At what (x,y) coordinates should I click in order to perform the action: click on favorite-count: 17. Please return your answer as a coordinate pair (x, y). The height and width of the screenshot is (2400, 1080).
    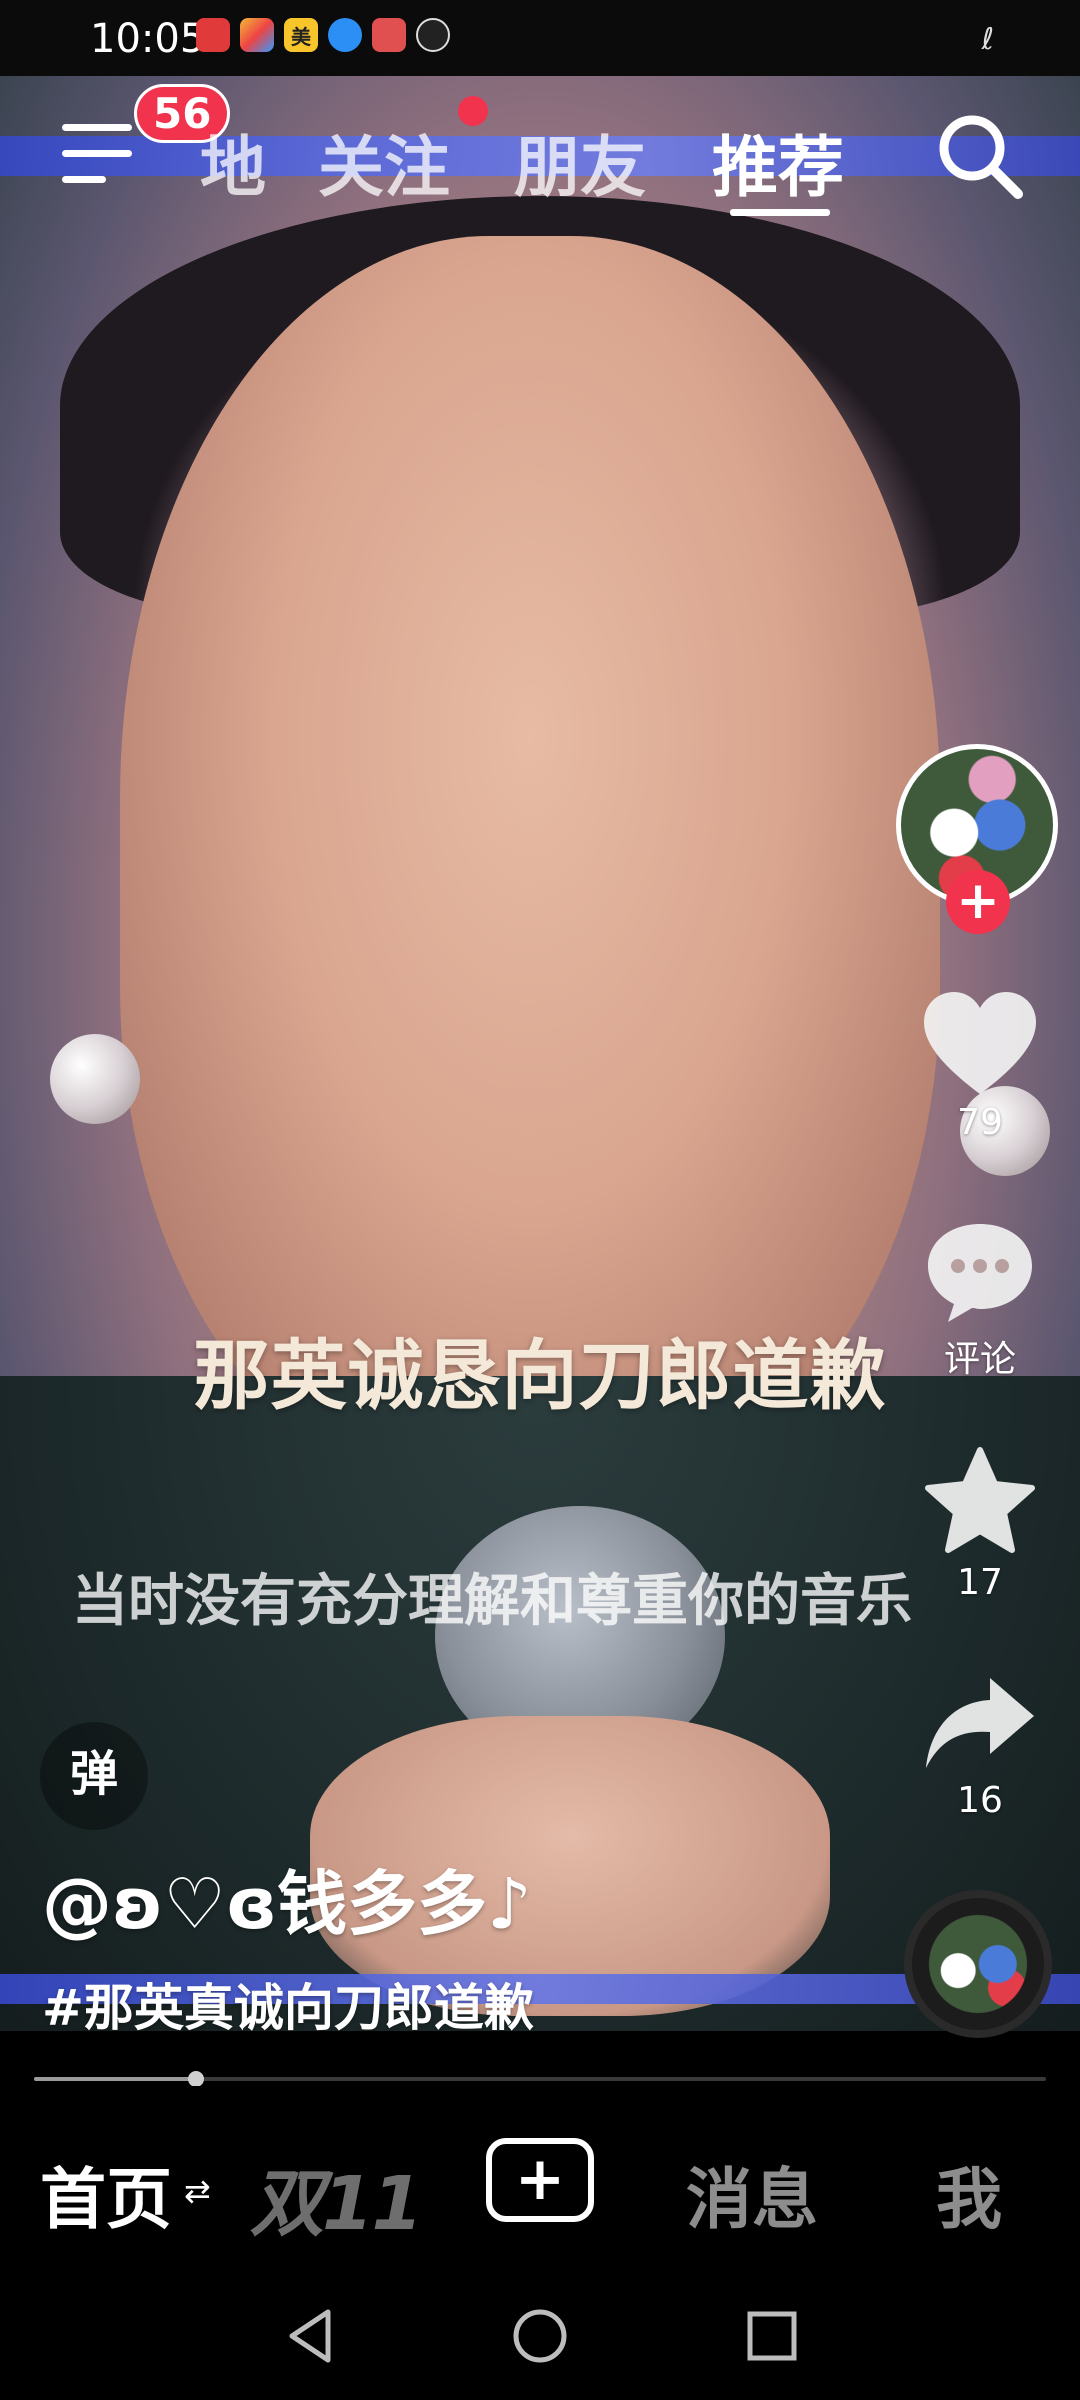
    Looking at the image, I should click on (980, 1582).